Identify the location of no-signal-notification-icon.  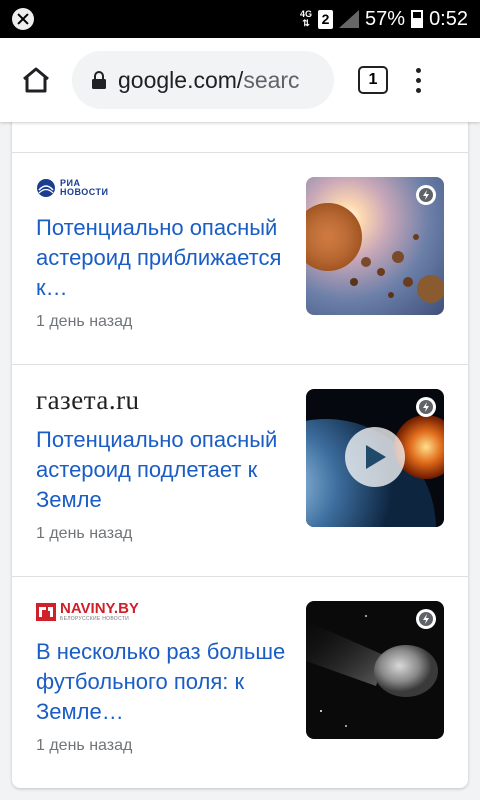
(23, 19).